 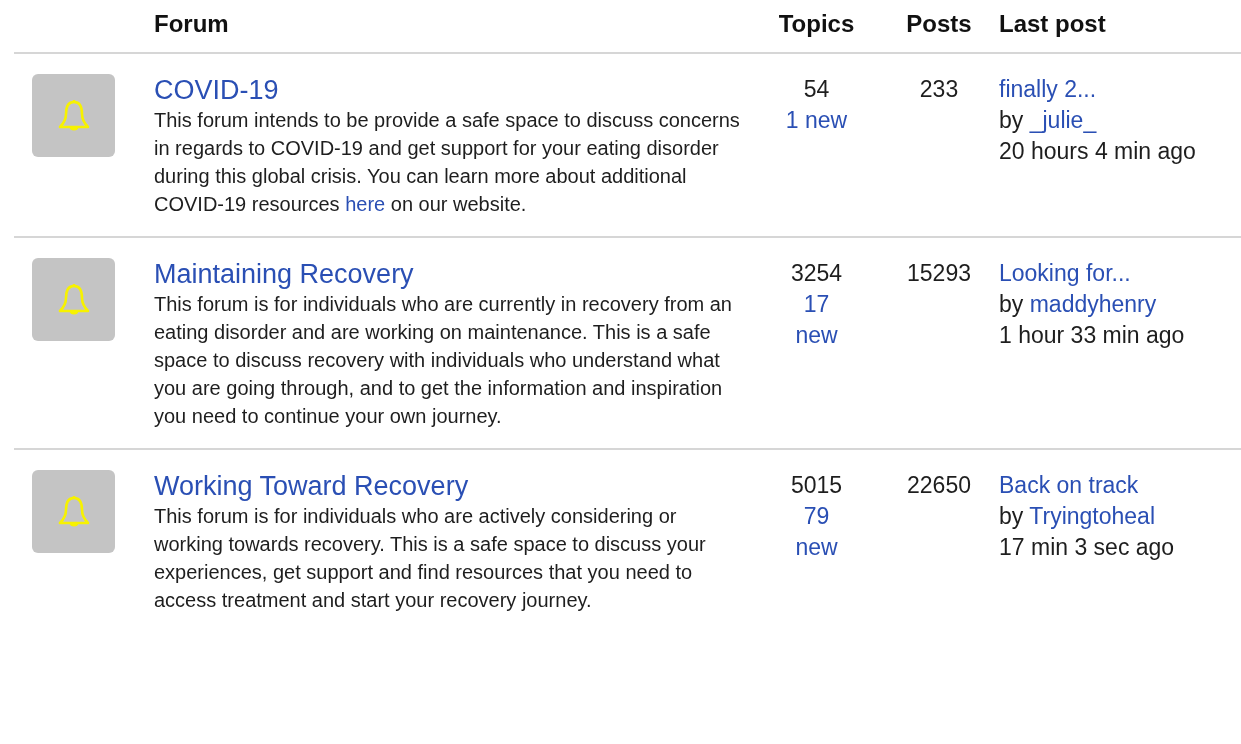 I want to click on author-link: maddyhenry, so click(x=1093, y=304).